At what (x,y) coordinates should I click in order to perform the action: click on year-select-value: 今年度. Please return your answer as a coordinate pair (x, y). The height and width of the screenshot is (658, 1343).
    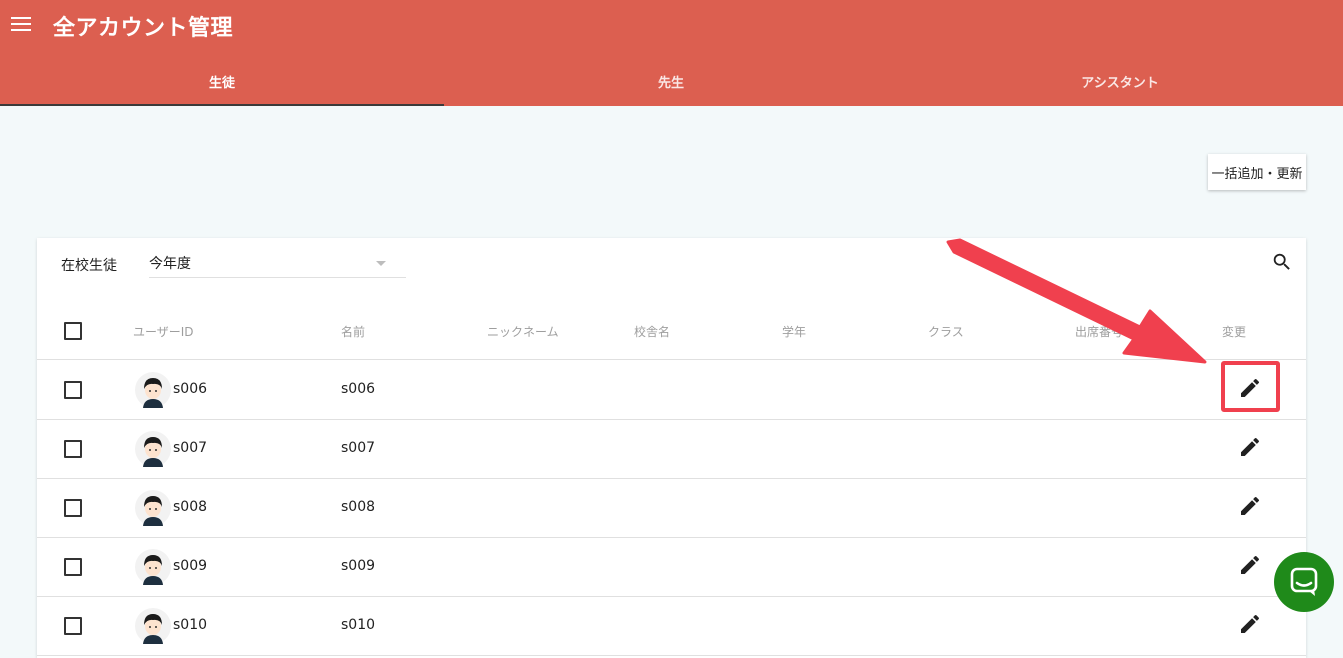
    Looking at the image, I should click on (170, 264).